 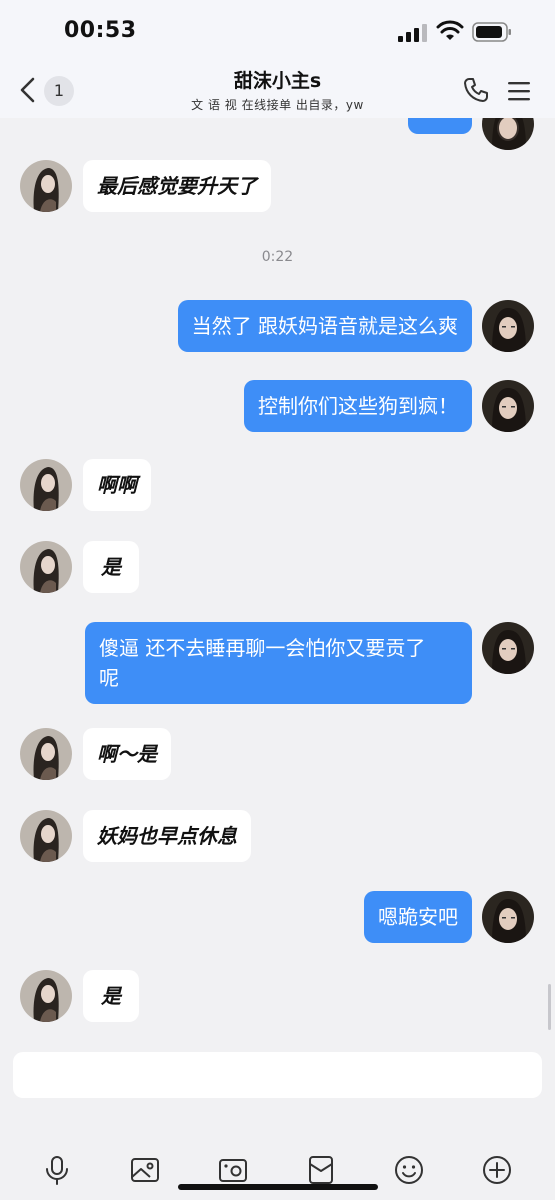 What do you see at coordinates (549, 1007) in the screenshot?
I see `scrollbar` at bounding box center [549, 1007].